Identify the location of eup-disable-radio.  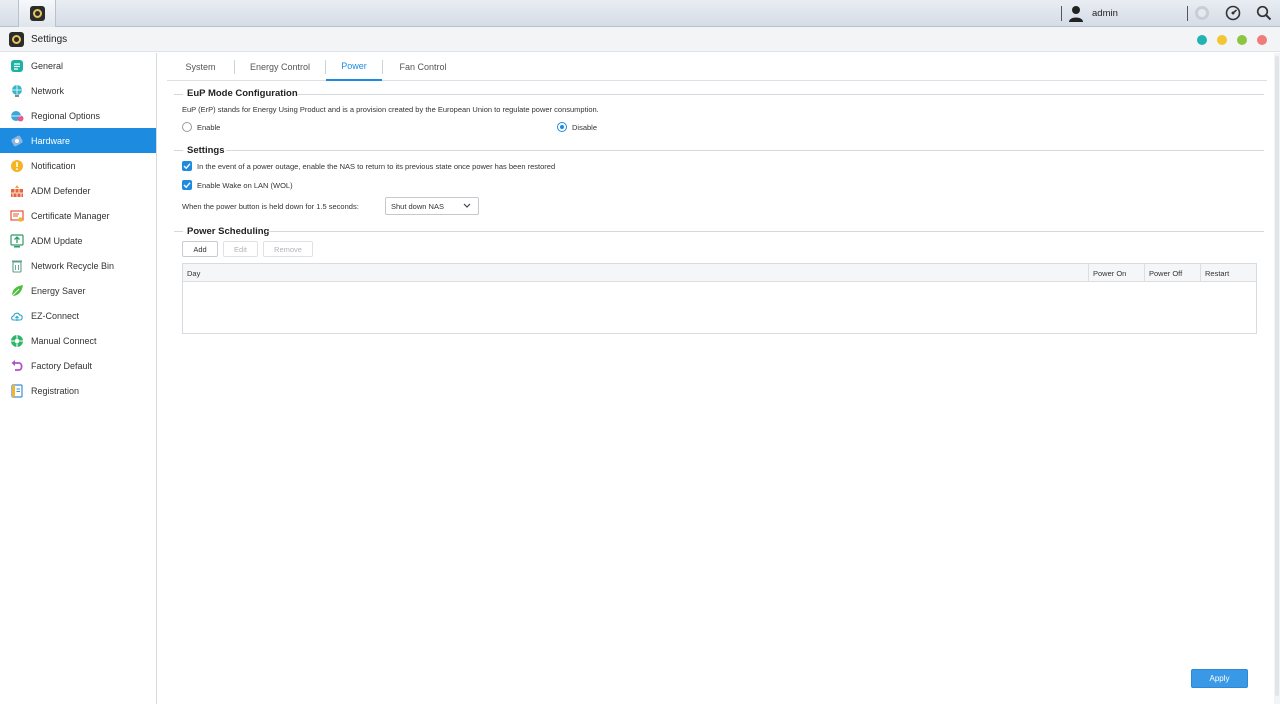
(562, 127).